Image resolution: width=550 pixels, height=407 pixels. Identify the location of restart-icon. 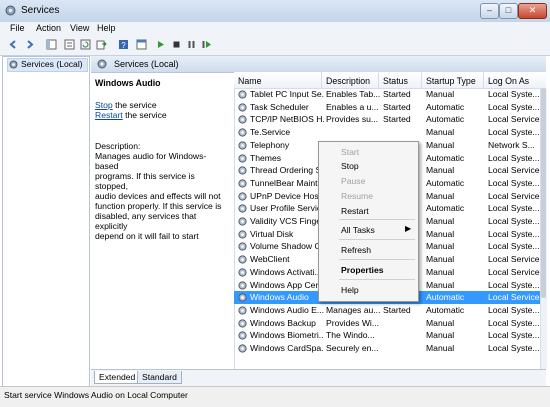
(206, 44).